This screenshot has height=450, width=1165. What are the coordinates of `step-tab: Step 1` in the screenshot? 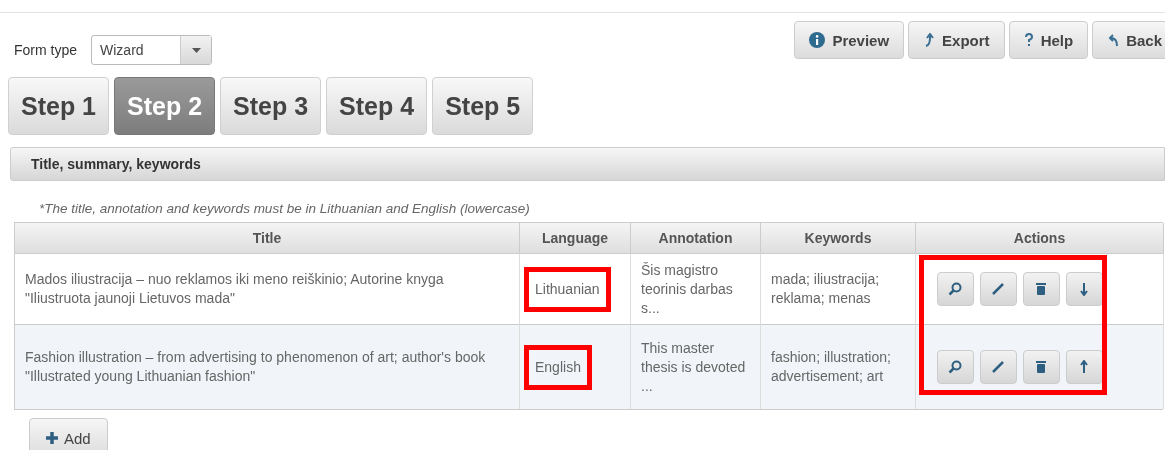 It's located at (59, 106).